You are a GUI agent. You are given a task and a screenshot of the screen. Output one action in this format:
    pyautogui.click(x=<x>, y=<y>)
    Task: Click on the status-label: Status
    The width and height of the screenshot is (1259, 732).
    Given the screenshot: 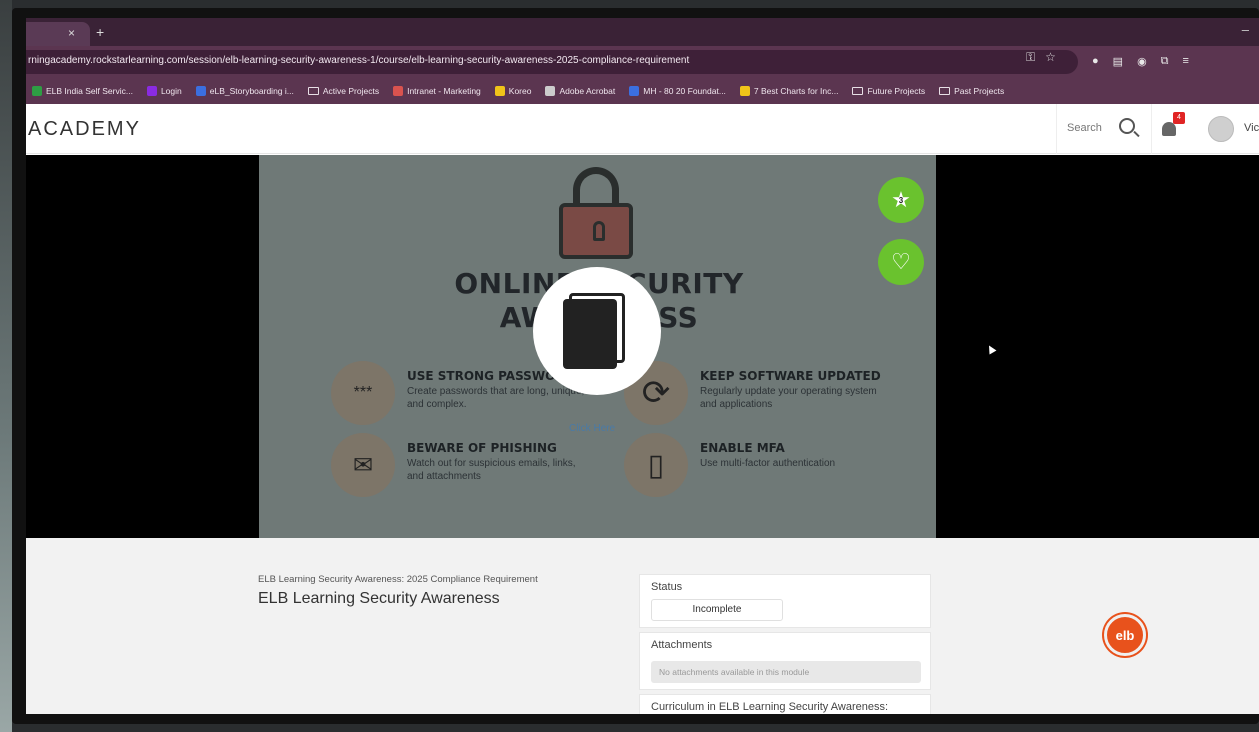 What is the action you would take?
    pyautogui.click(x=667, y=587)
    